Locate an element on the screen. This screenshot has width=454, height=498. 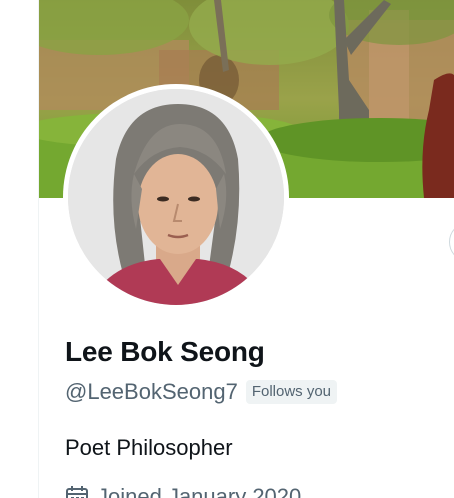
follows-you-badge: Follows you is located at coordinates (291, 392).